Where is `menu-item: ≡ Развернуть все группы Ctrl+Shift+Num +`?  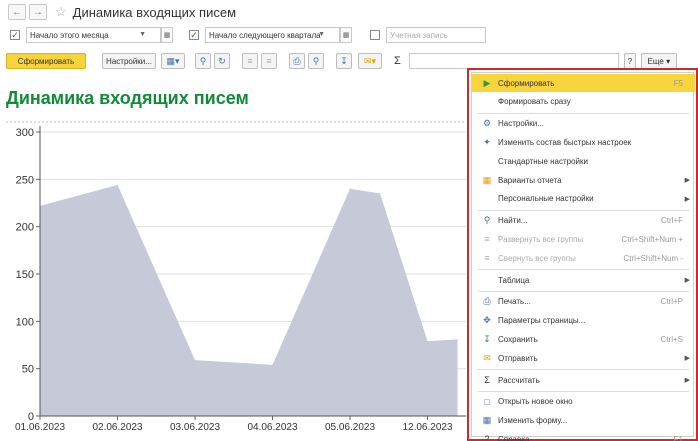
menu-item: ≡ Развернуть все группы Ctrl+Shift+Num + is located at coordinates (583, 239).